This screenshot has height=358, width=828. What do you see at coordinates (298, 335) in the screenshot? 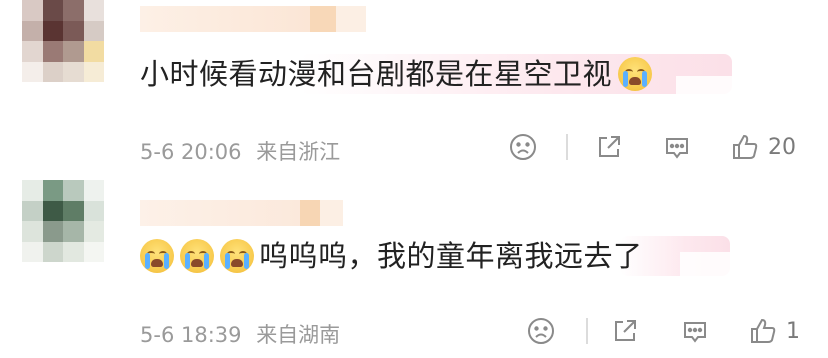
I see `comment-location: 来自湖南` at bounding box center [298, 335].